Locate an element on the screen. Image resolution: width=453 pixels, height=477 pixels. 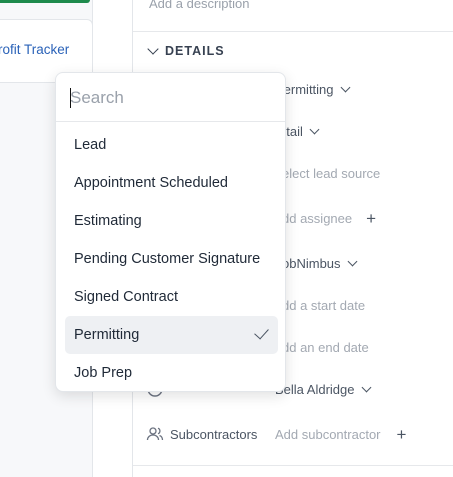
search-bar is located at coordinates (170, 97).